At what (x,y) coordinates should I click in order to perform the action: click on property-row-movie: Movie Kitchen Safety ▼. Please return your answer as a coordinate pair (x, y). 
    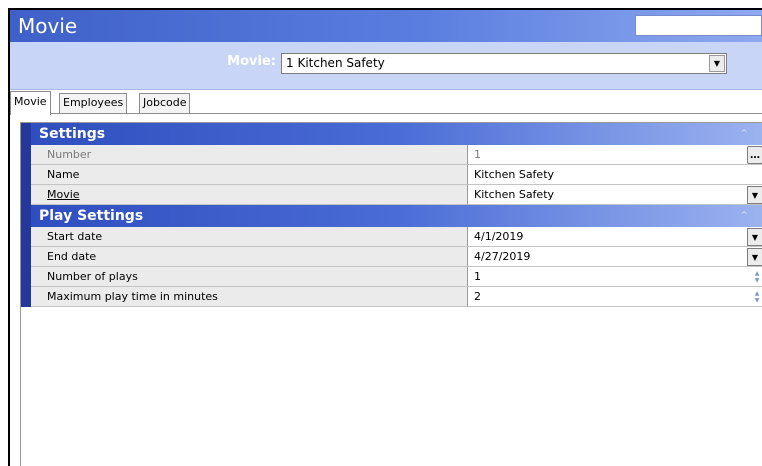
    Looking at the image, I should click on (391, 195).